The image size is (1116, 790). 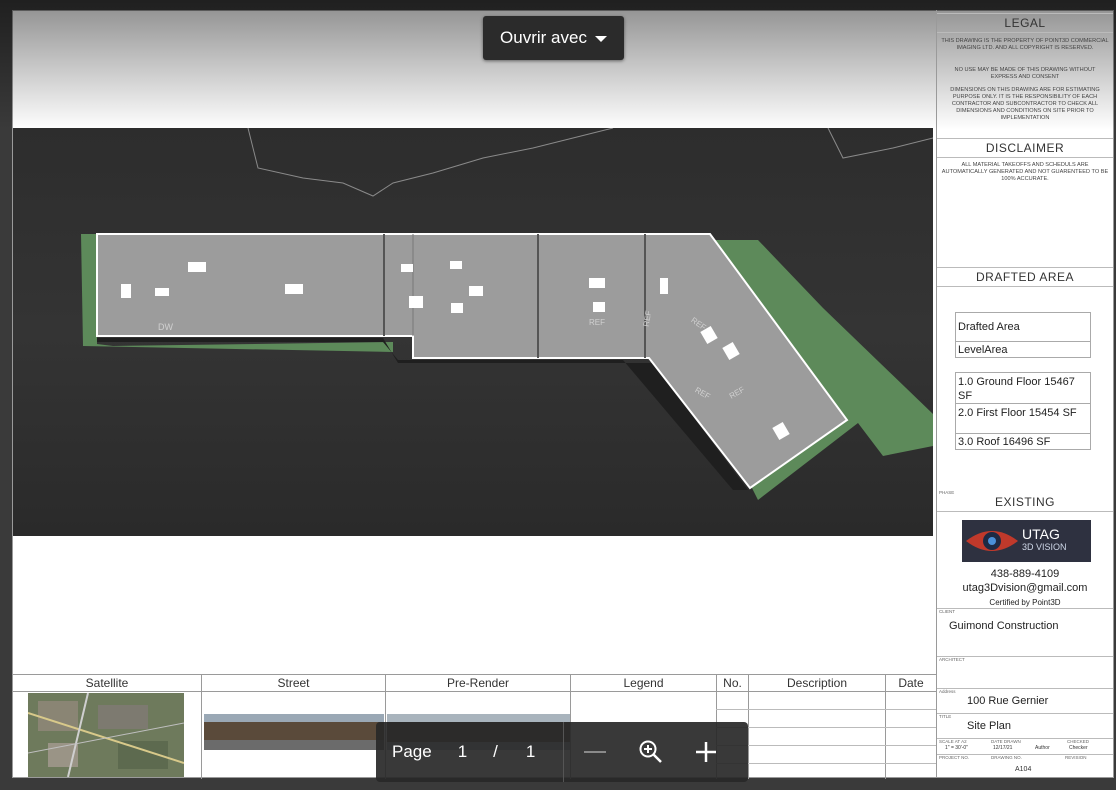 What do you see at coordinates (1044, 547) in the screenshot?
I see `logo-text-sub: 3D VISION` at bounding box center [1044, 547].